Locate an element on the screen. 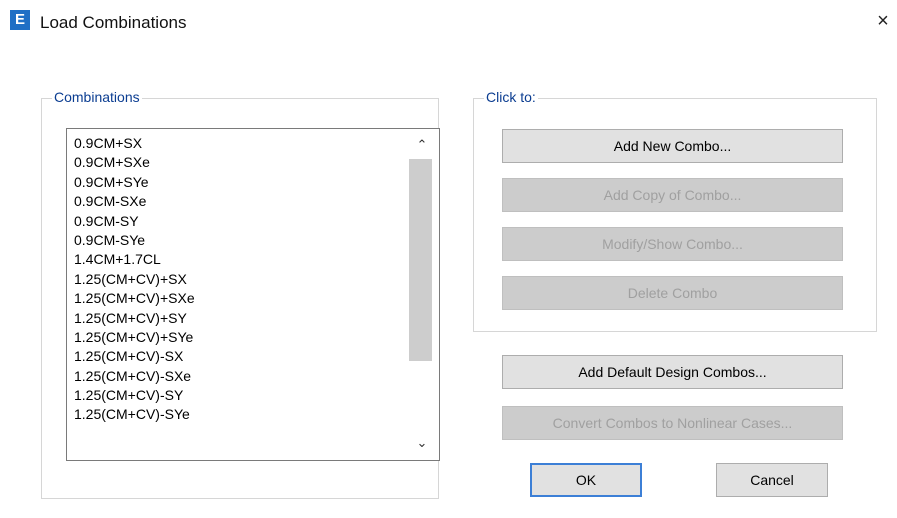 The height and width of the screenshot is (518, 897). list-item: 1.4CM+1.7CL is located at coordinates (134, 259).